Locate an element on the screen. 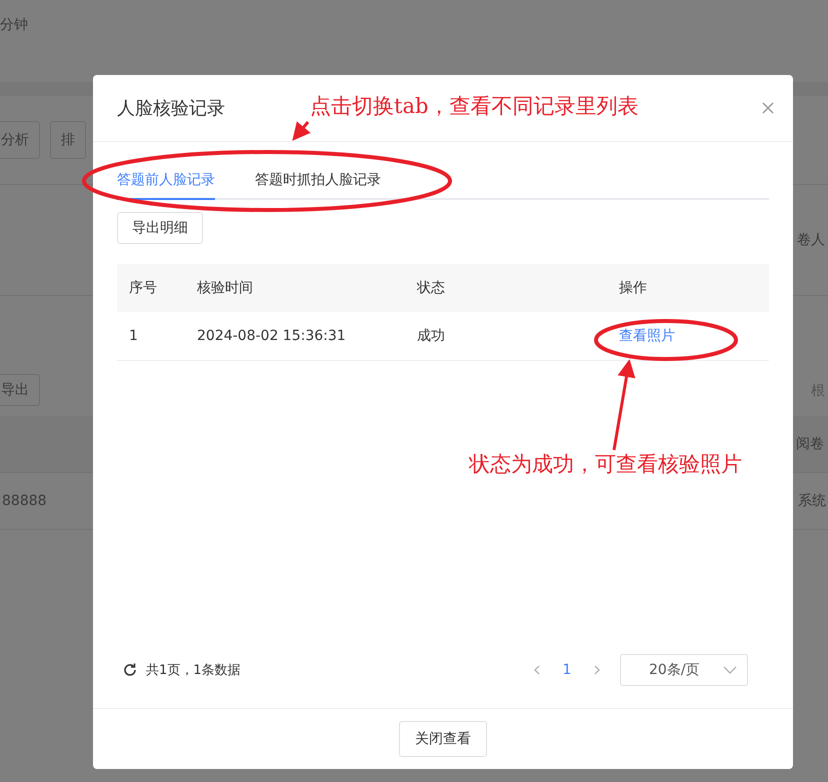 Image resolution: width=828 pixels, height=782 pixels. tab: 答题前人脸记录 is located at coordinates (166, 185).